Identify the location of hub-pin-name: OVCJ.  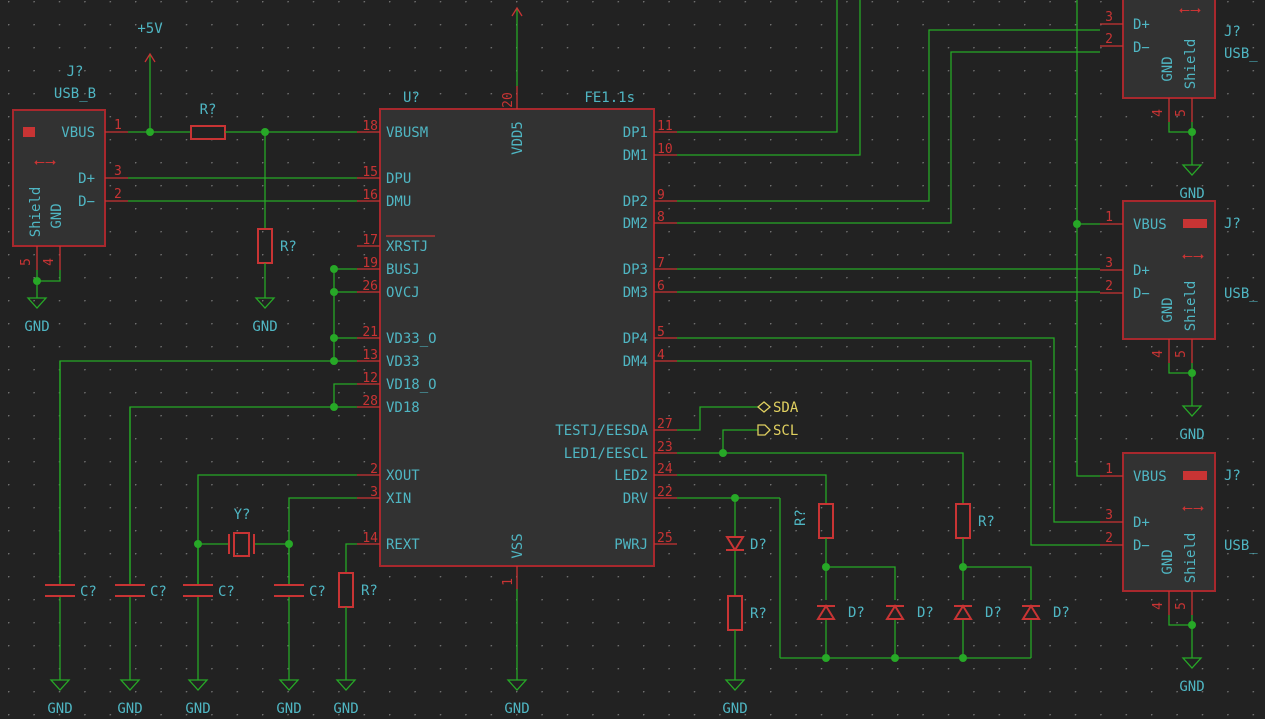
(403, 293).